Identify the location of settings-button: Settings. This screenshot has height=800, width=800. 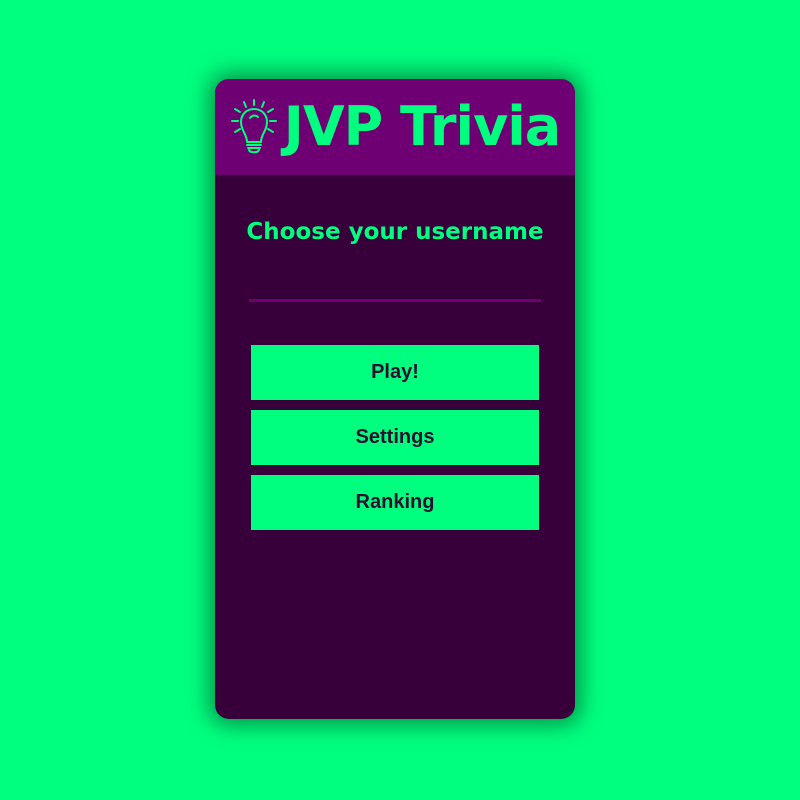
(395, 437).